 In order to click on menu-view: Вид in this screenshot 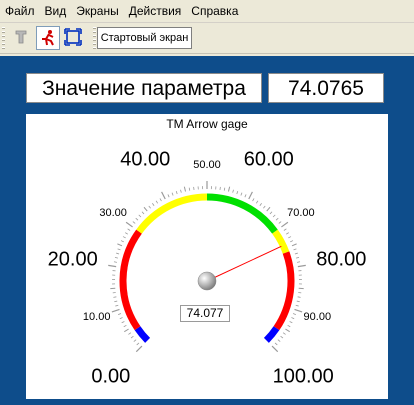, I will do `click(56, 11)`.